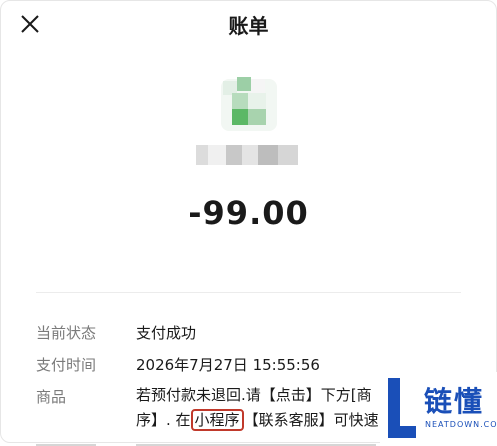 Image resolution: width=497 pixels, height=446 pixels. Describe the element at coordinates (228, 365) in the screenshot. I see `time-value: 2026年7月27日 15:55:56` at that location.